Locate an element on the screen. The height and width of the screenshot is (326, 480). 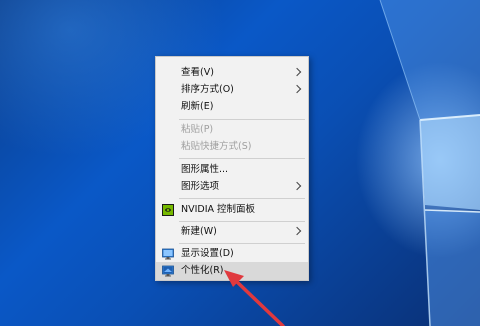
menu-item-label: 显示设置(D) is located at coordinates (207, 253).